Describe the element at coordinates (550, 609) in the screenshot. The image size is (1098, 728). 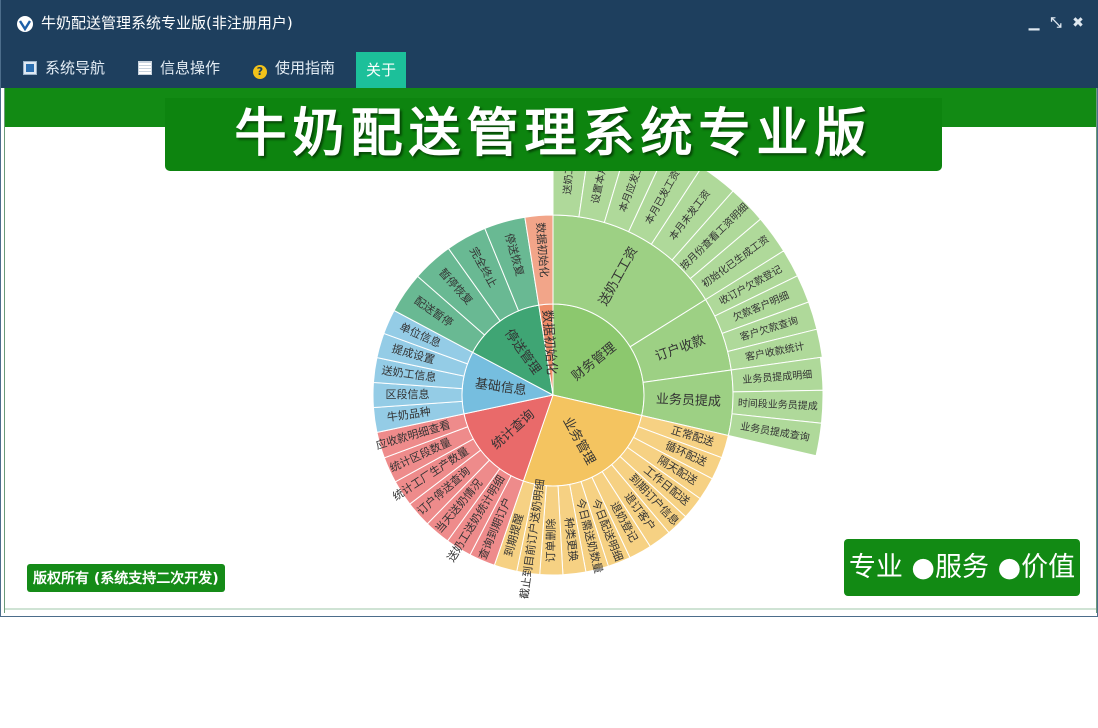
I see `bottom-divider` at that location.